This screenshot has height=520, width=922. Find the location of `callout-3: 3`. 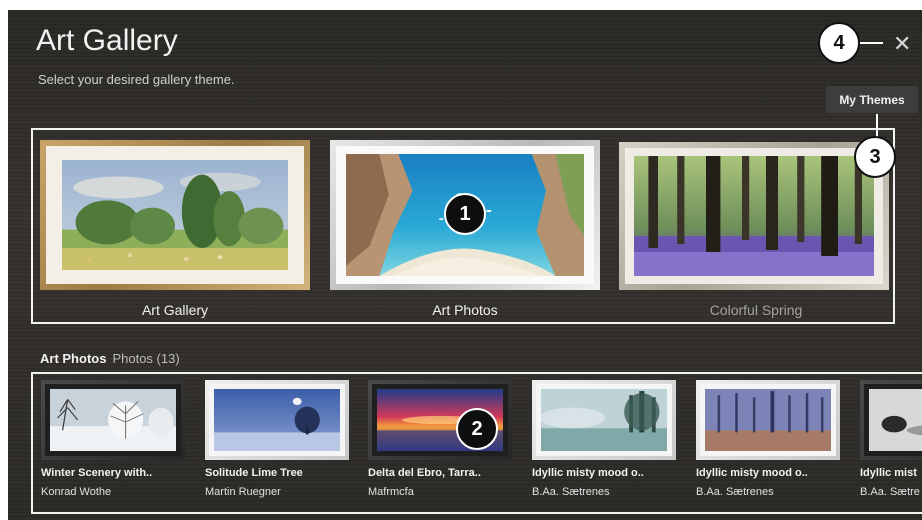

callout-3: 3 is located at coordinates (875, 157).